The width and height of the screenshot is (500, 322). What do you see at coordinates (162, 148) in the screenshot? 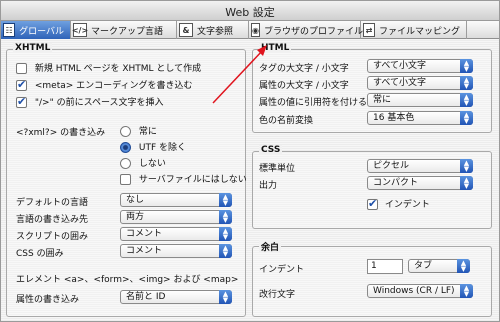
I see `radio-except-utf-label: UTF を除く` at bounding box center [162, 148].